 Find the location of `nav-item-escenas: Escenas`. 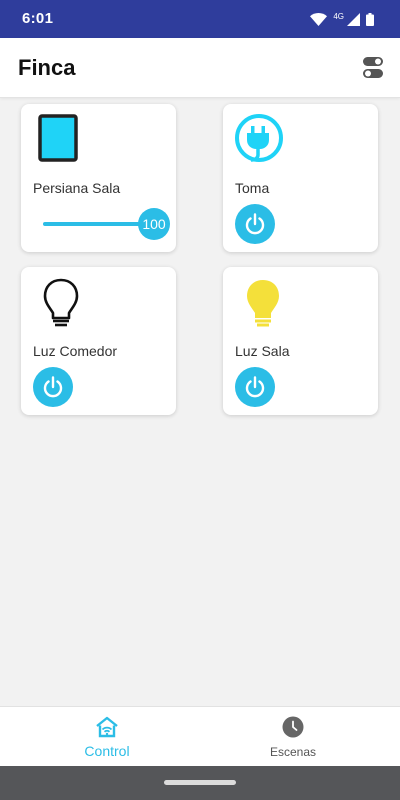

nav-item-escenas: Escenas is located at coordinates (293, 737).